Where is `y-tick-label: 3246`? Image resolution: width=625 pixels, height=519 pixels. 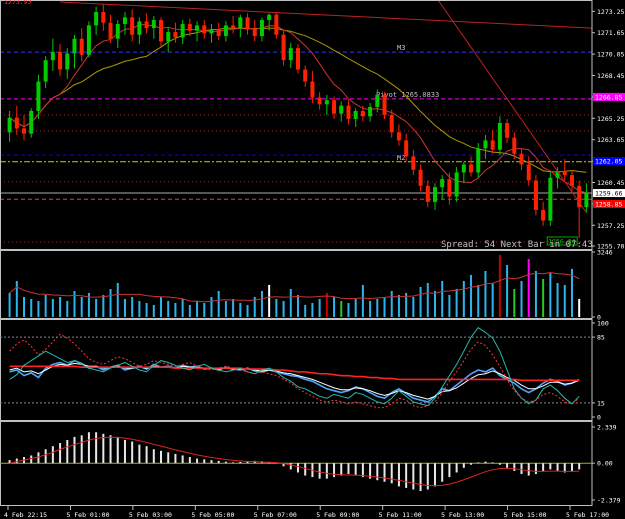 y-tick-label: 3246 is located at coordinates (605, 253).